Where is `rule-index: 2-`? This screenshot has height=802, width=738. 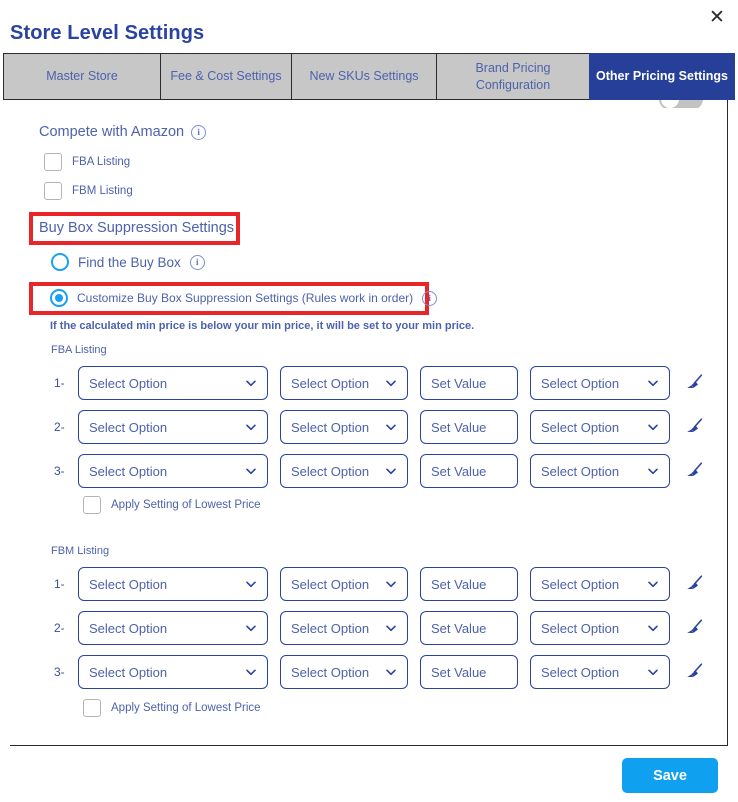
rule-index: 2- is located at coordinates (59, 628).